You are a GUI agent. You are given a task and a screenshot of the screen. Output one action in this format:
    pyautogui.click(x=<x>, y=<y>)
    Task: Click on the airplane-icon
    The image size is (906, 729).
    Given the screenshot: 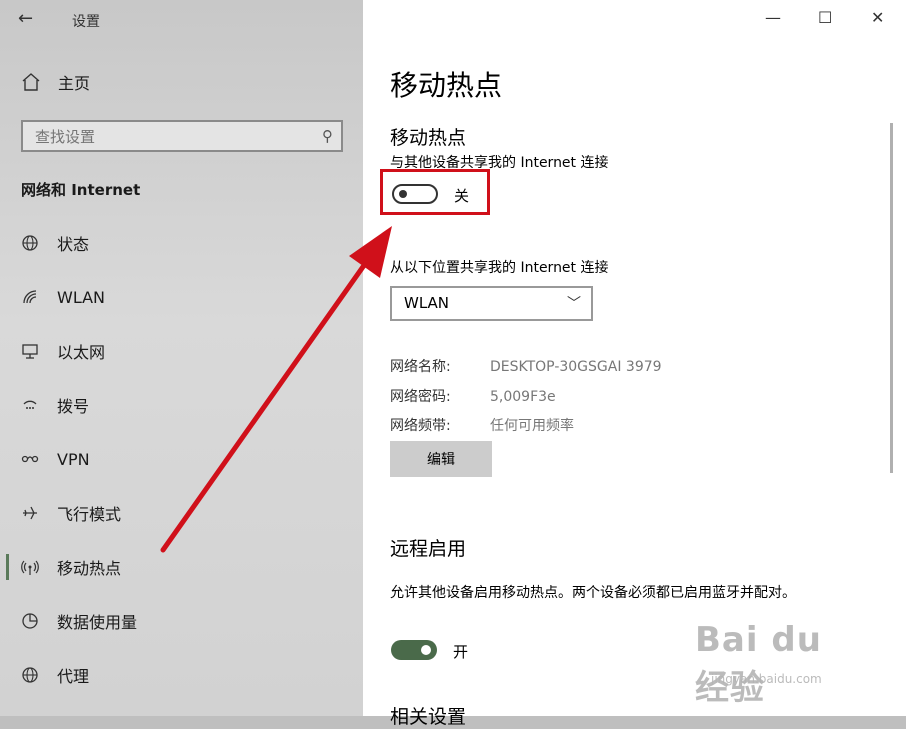 What is the action you would take?
    pyautogui.click(x=30, y=513)
    